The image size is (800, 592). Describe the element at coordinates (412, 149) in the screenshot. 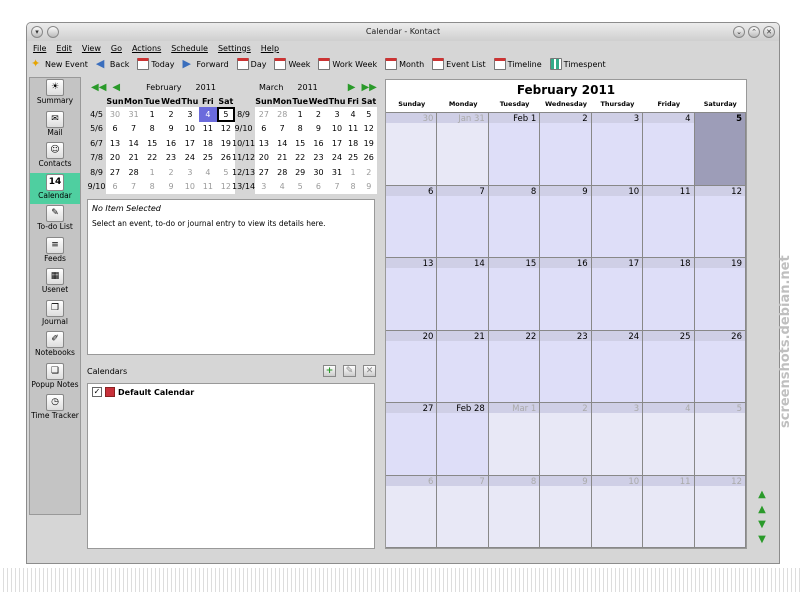

I see `month-day-cell: 30` at that location.